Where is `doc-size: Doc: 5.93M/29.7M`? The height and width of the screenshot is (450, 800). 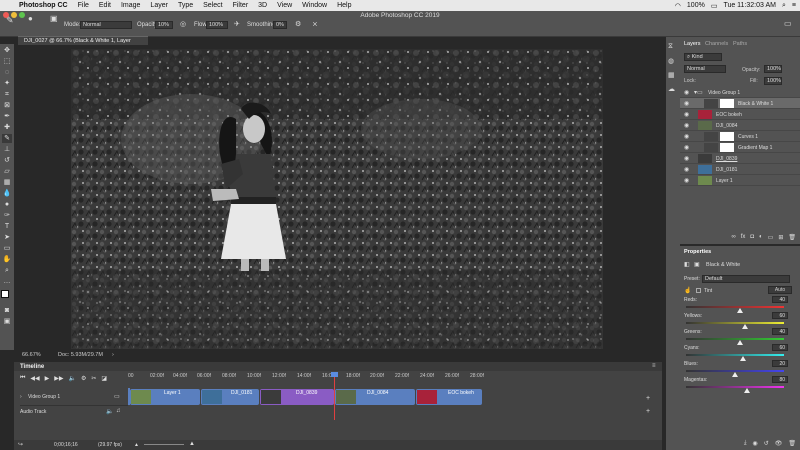 doc-size: Doc: 5.93M/29.7M is located at coordinates (80, 355).